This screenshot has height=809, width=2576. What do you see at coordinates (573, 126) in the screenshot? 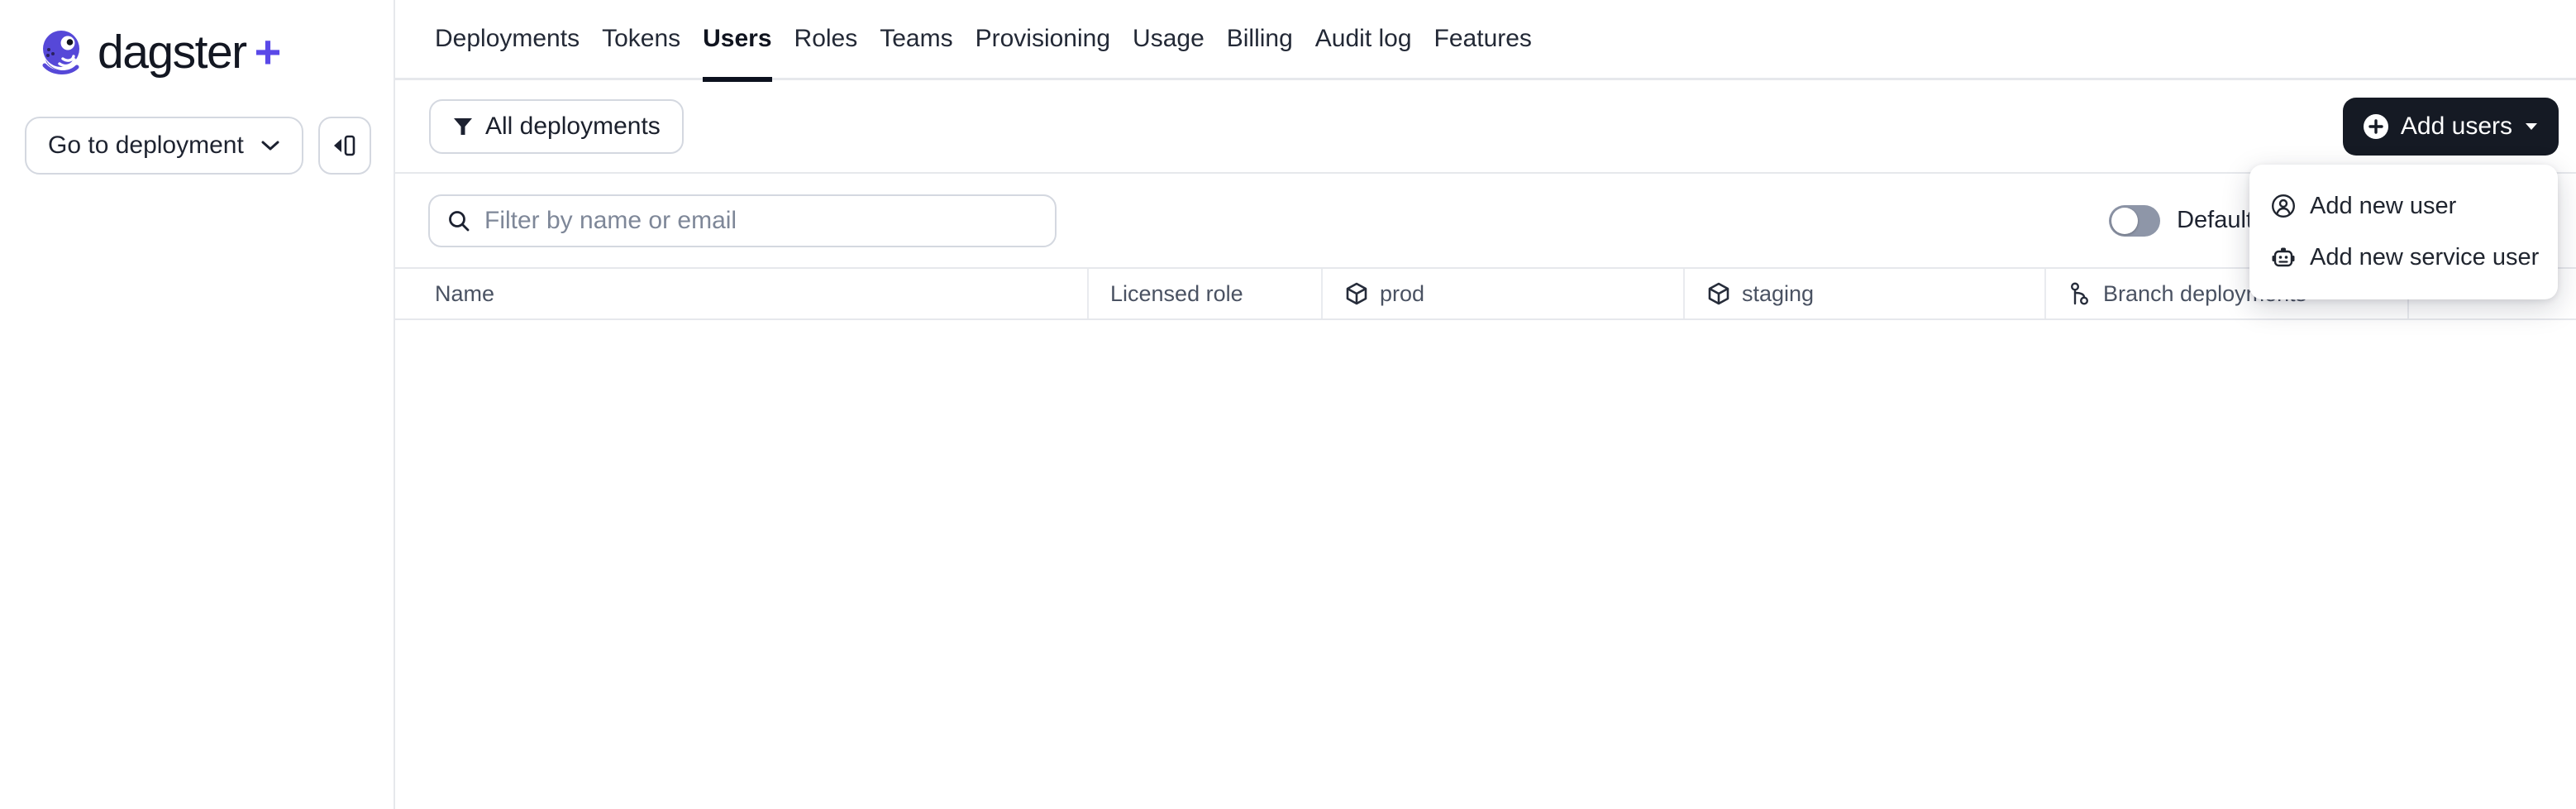
I see `all-deployments-label: All deployments` at bounding box center [573, 126].